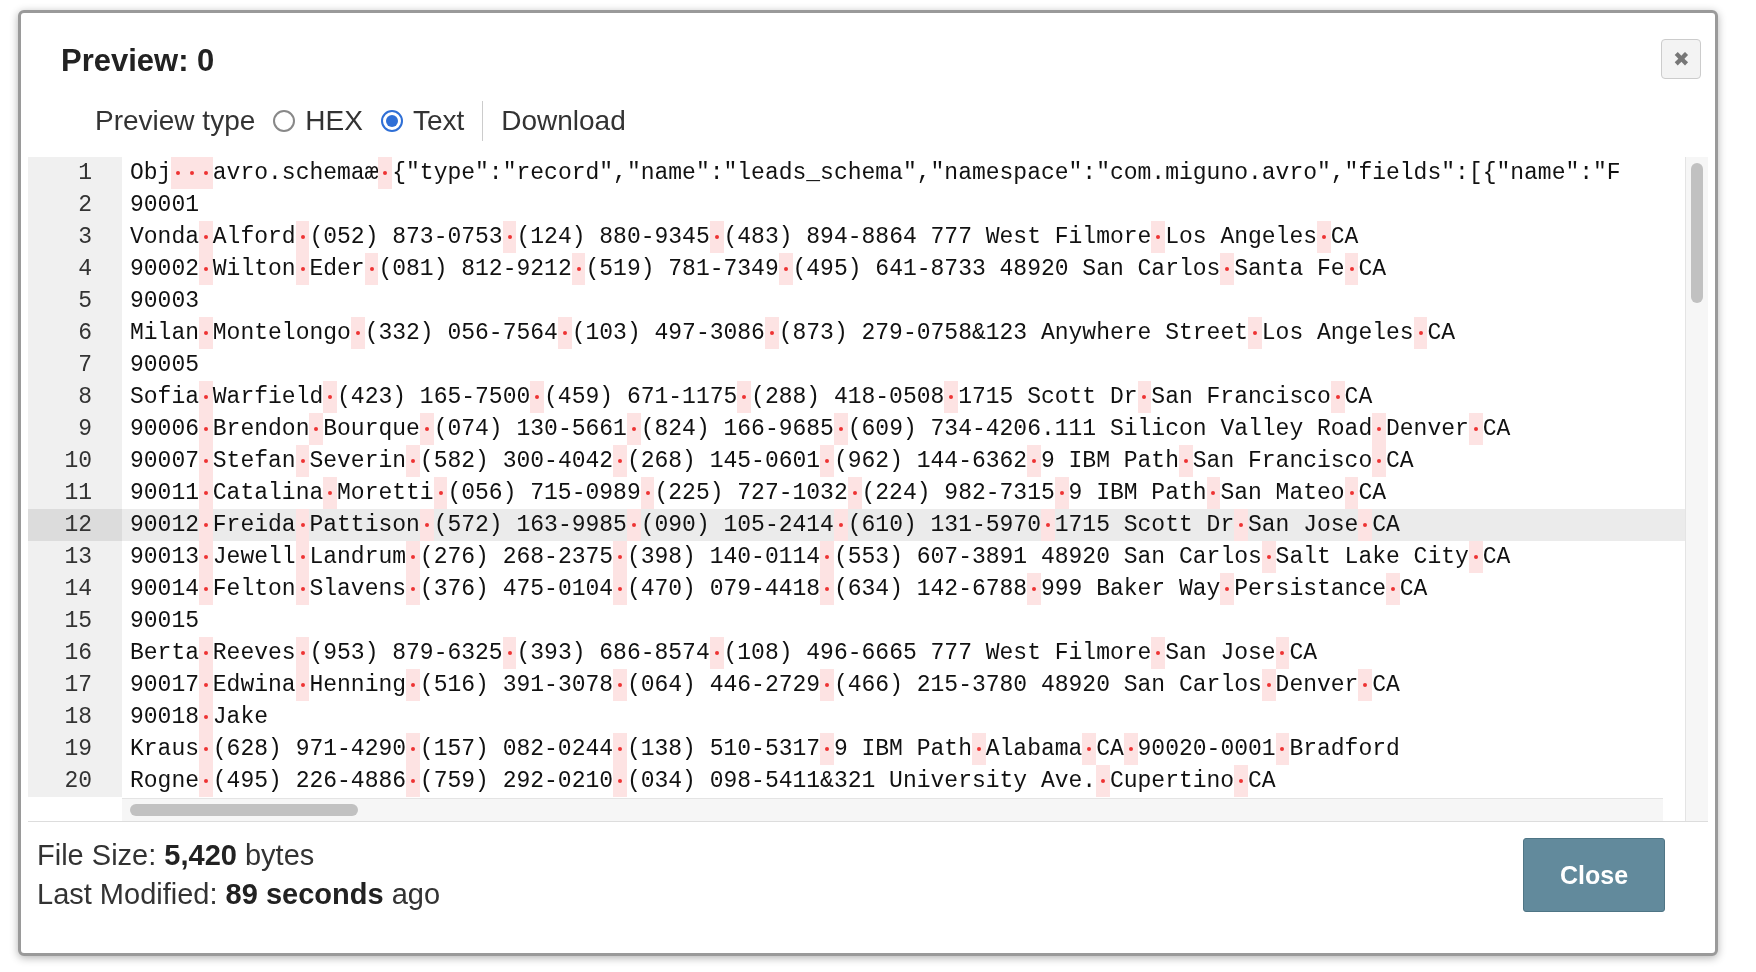 The image size is (1756, 972). Describe the element at coordinates (563, 121) in the screenshot. I see `download-link: Download` at that location.